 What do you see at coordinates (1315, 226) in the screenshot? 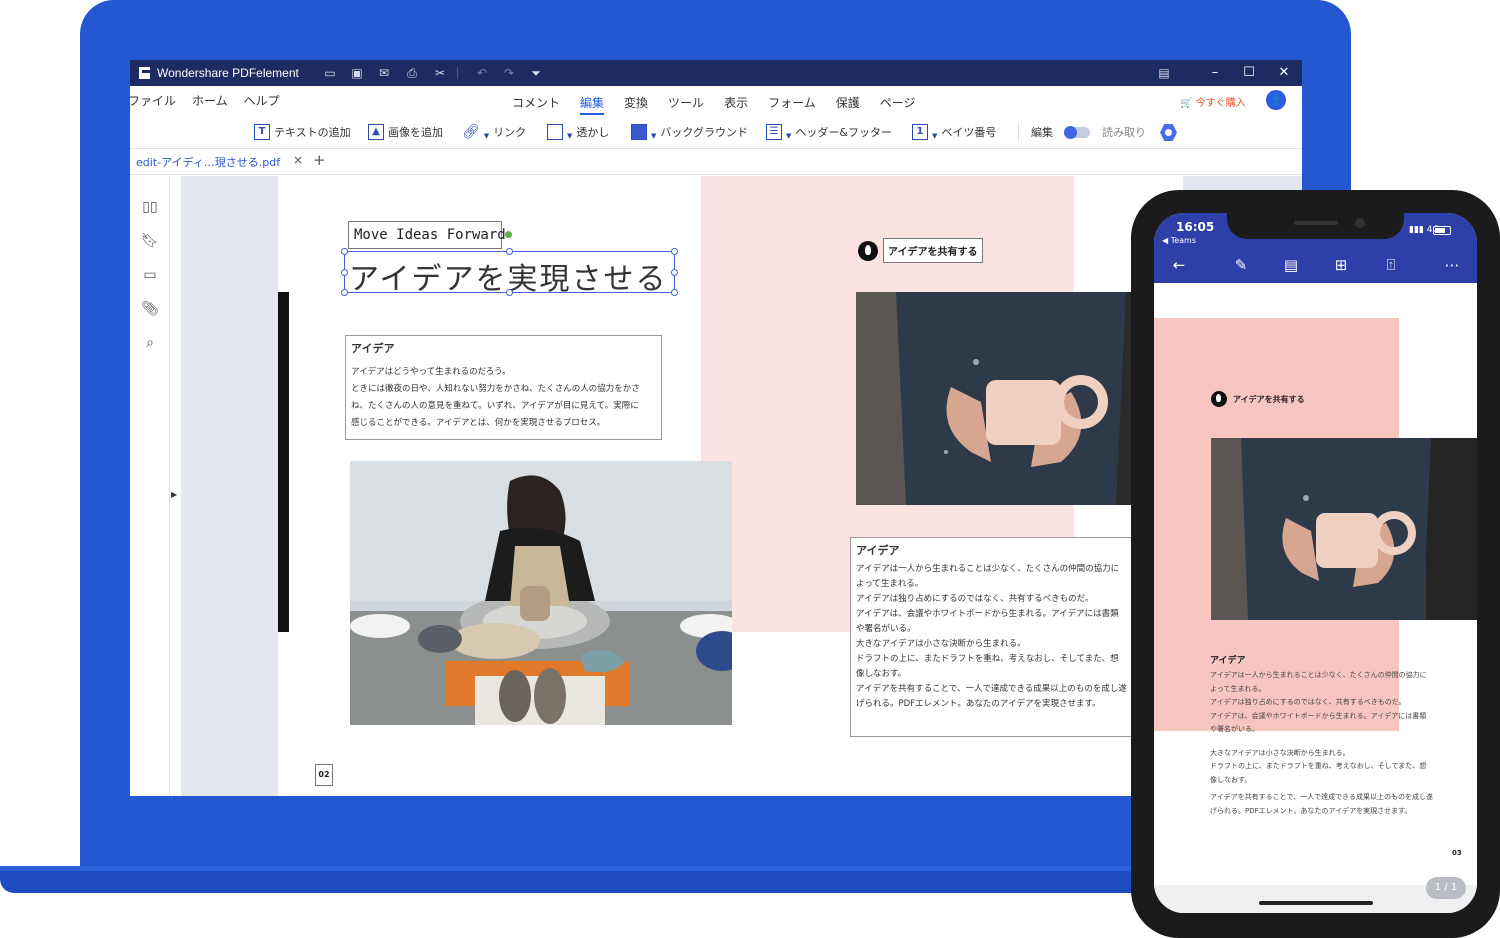
I see `phone-notch` at bounding box center [1315, 226].